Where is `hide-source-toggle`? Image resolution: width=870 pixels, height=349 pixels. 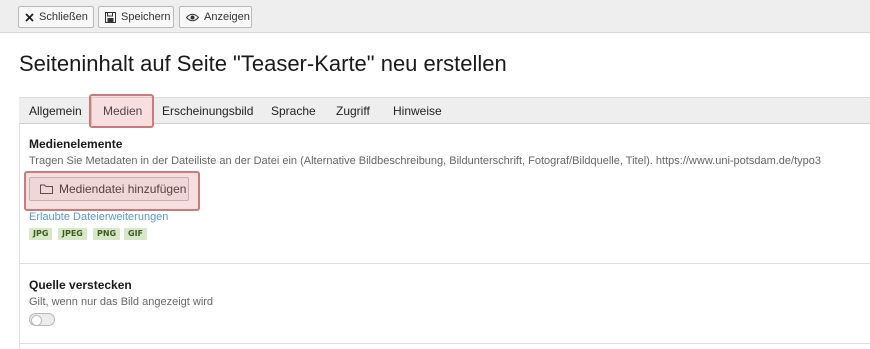
hide-source-toggle is located at coordinates (42, 319).